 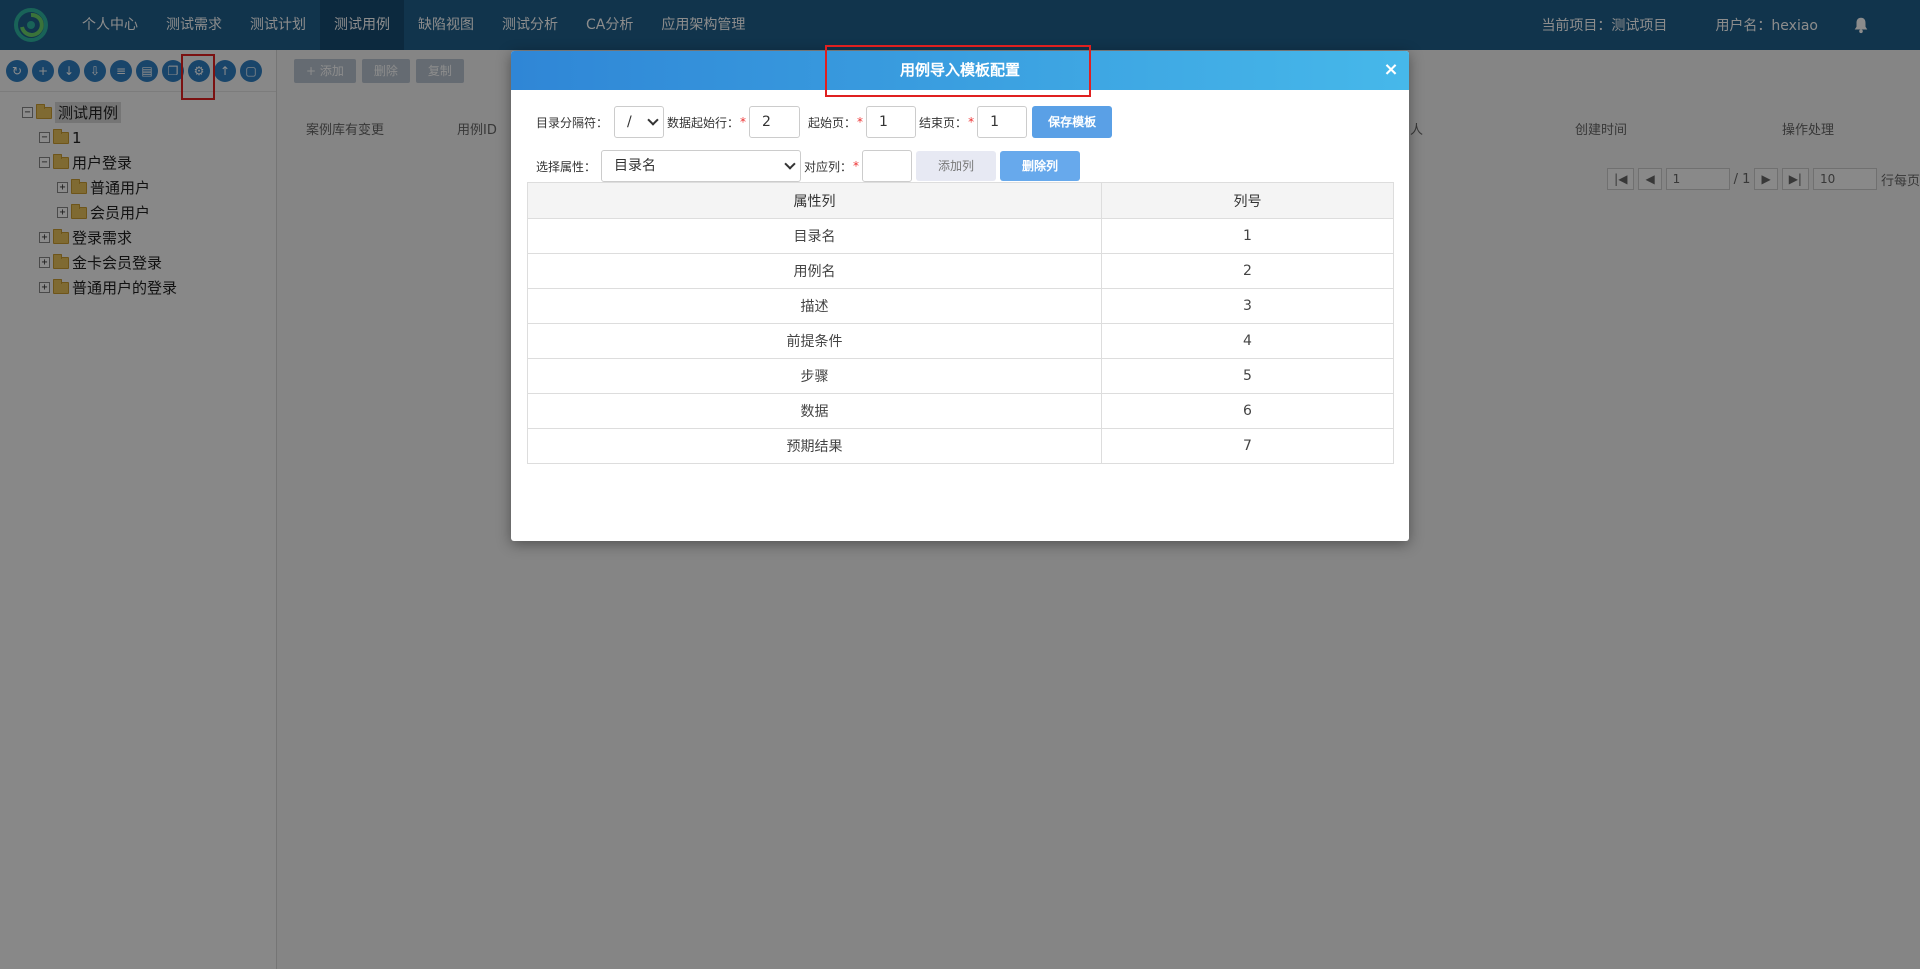 I want to click on column-number-cell: 5, so click(x=1247, y=376).